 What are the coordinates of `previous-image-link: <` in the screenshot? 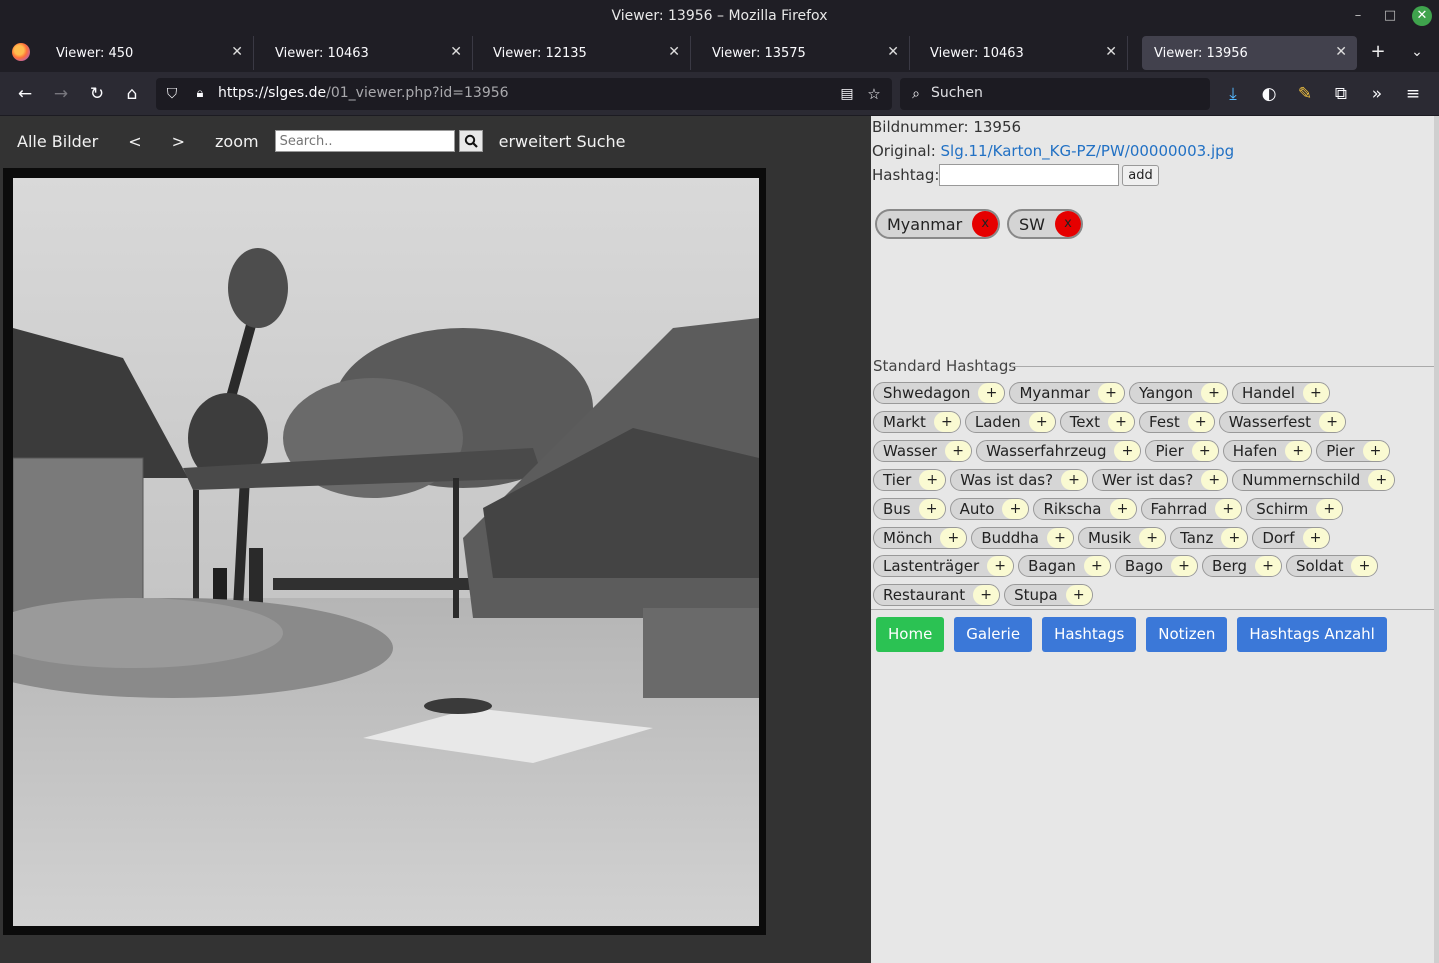 It's located at (134, 141).